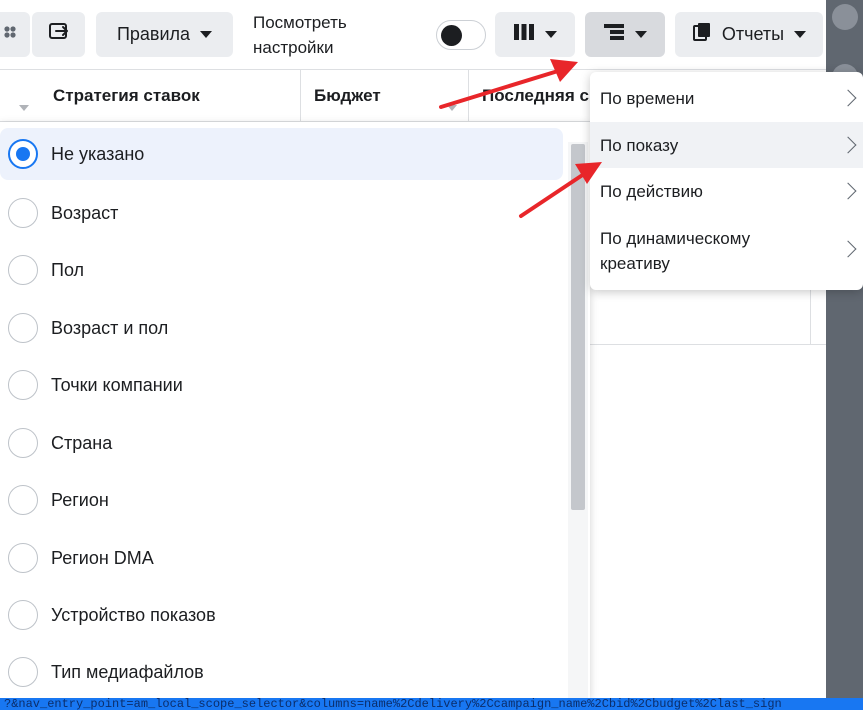 The image size is (863, 710). Describe the element at coordinates (753, 34) in the screenshot. I see `reports-label: Отчеты` at that location.